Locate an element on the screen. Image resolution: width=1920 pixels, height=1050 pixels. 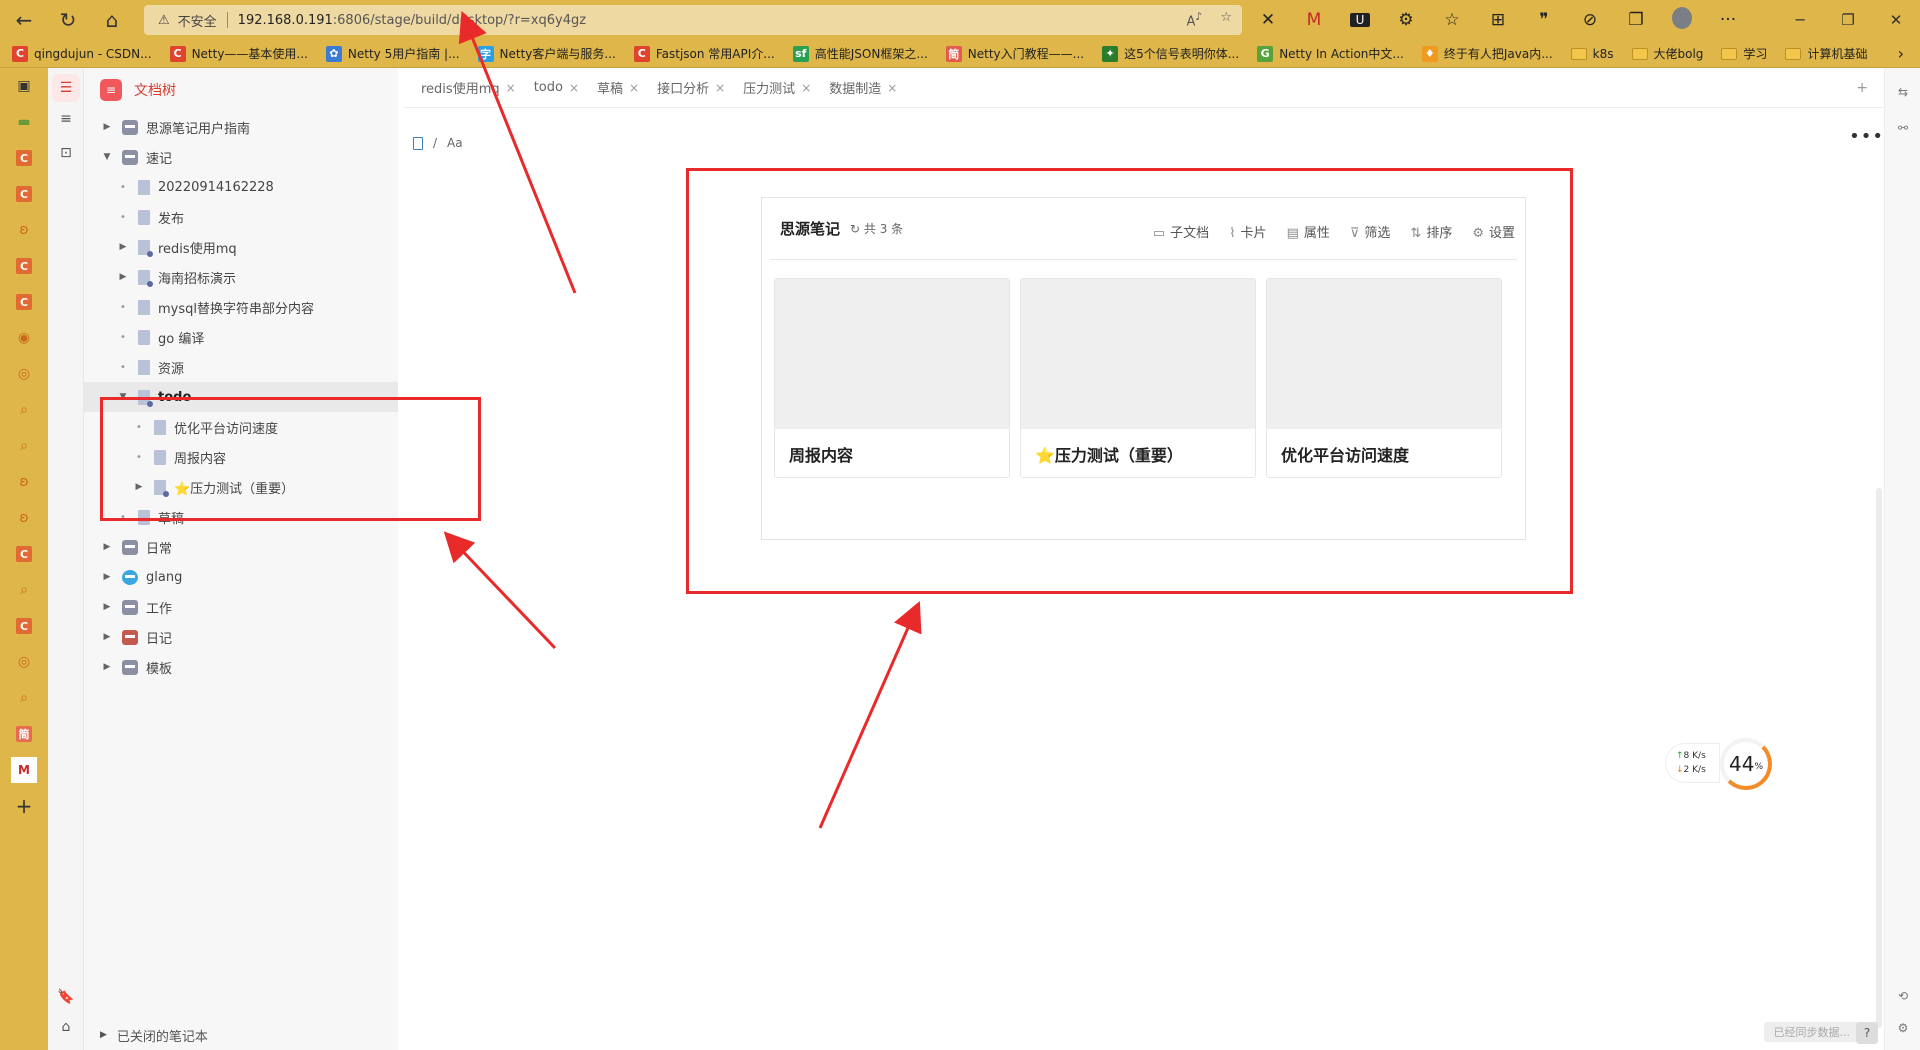
arrow-to-url is located at coordinates (517, 152).